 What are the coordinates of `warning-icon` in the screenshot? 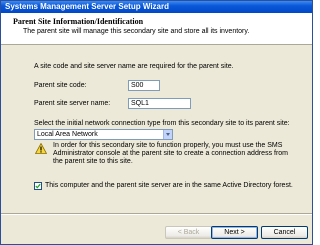 It's located at (41, 148).